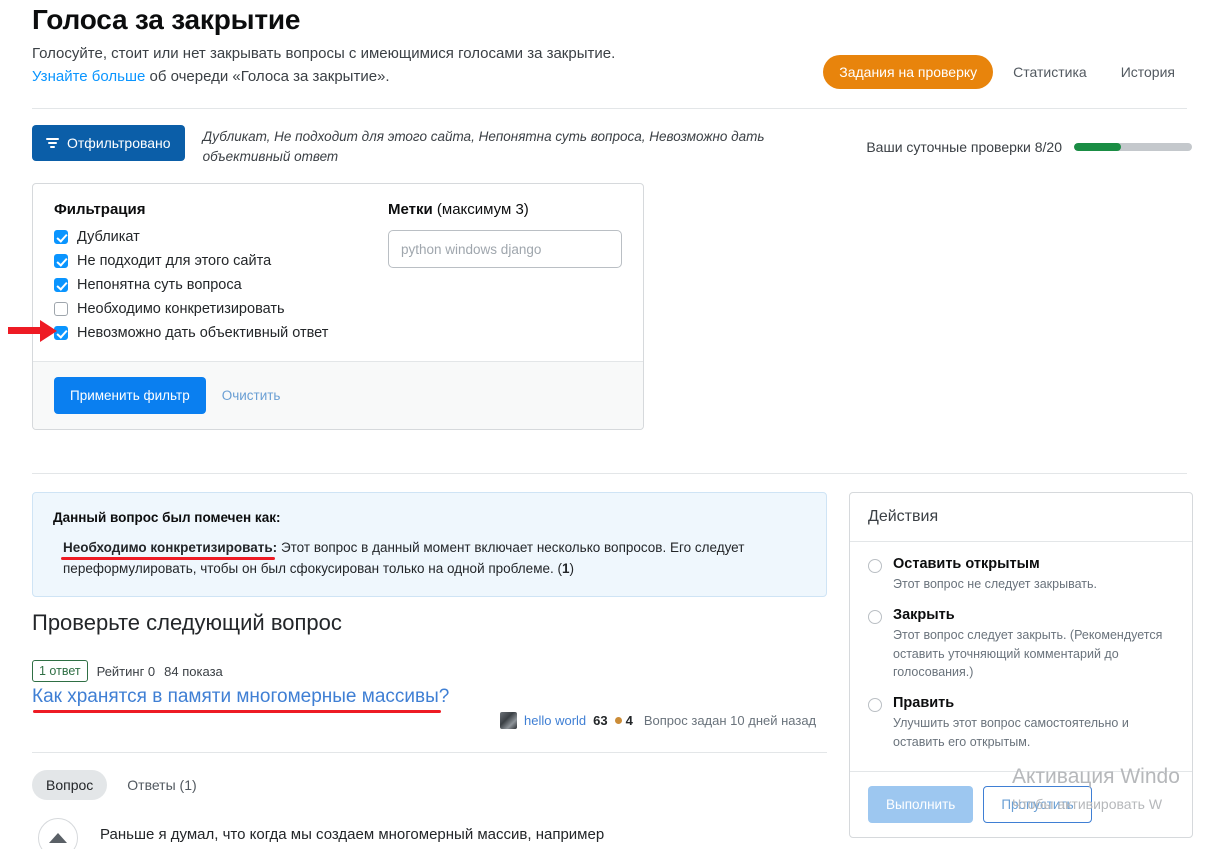  Describe the element at coordinates (181, 309) in the screenshot. I see `filter-option-label: Необходимо конкретизировать` at that location.